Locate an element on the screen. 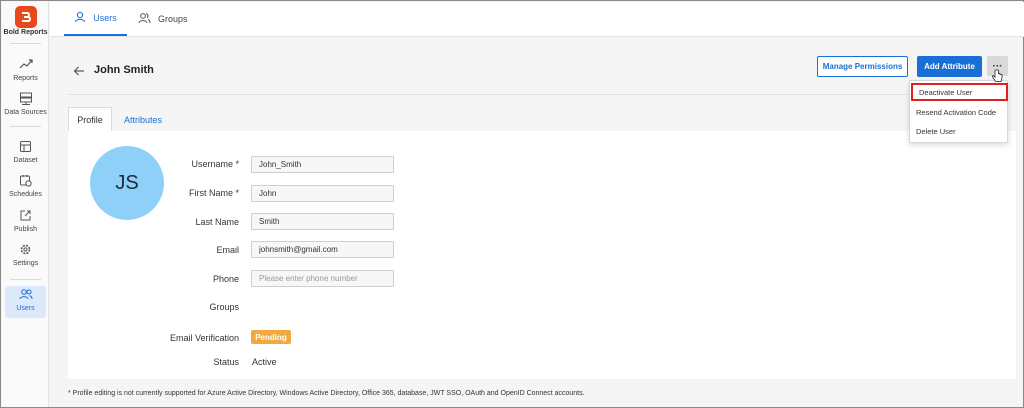 This screenshot has width=1024, height=408. tab-label: Users is located at coordinates (105, 18).